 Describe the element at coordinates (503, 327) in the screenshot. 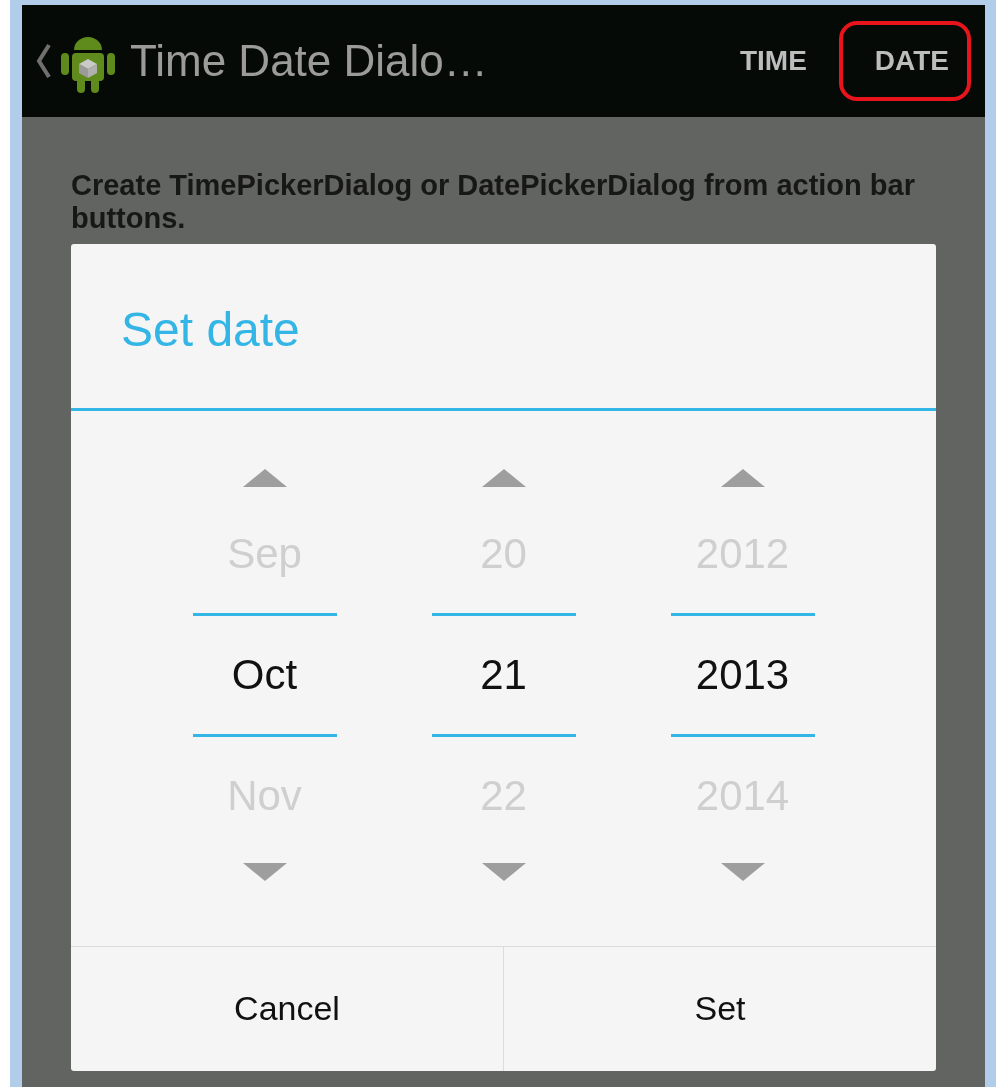

I see `dialog-title: Set date` at that location.